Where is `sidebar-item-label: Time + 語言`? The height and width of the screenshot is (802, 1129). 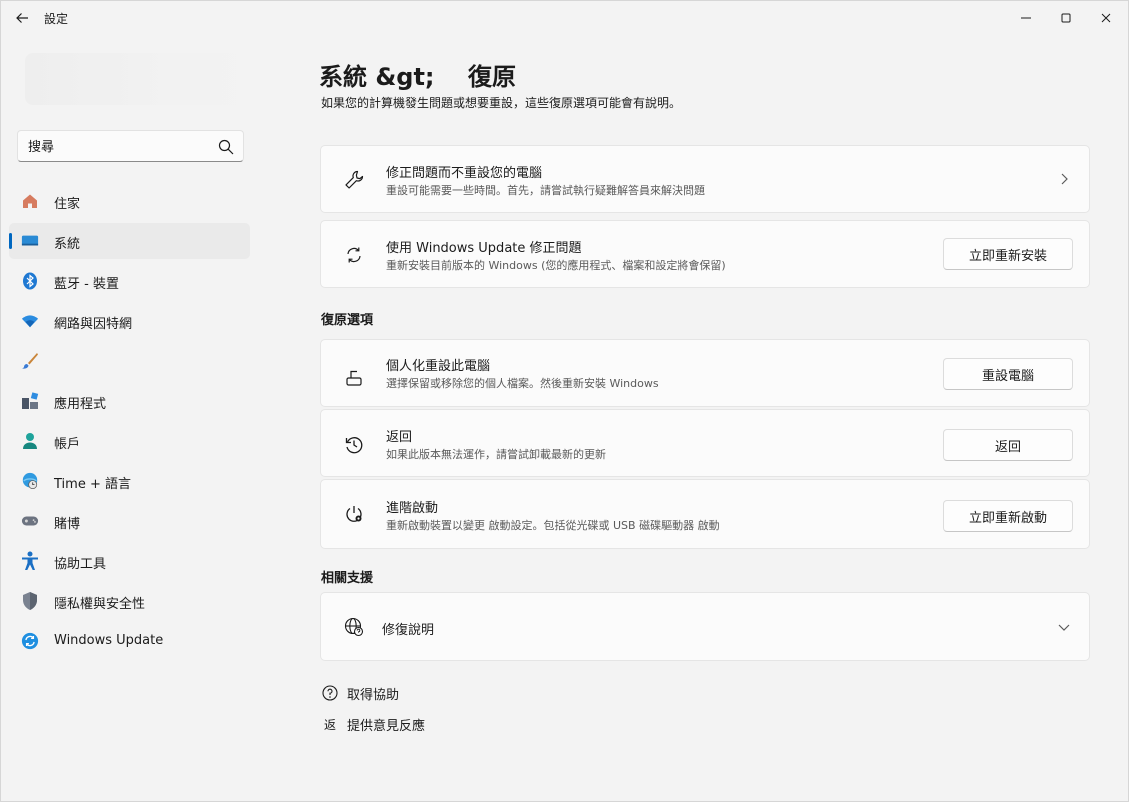 sidebar-item-label: Time + 語言 is located at coordinates (92, 484).